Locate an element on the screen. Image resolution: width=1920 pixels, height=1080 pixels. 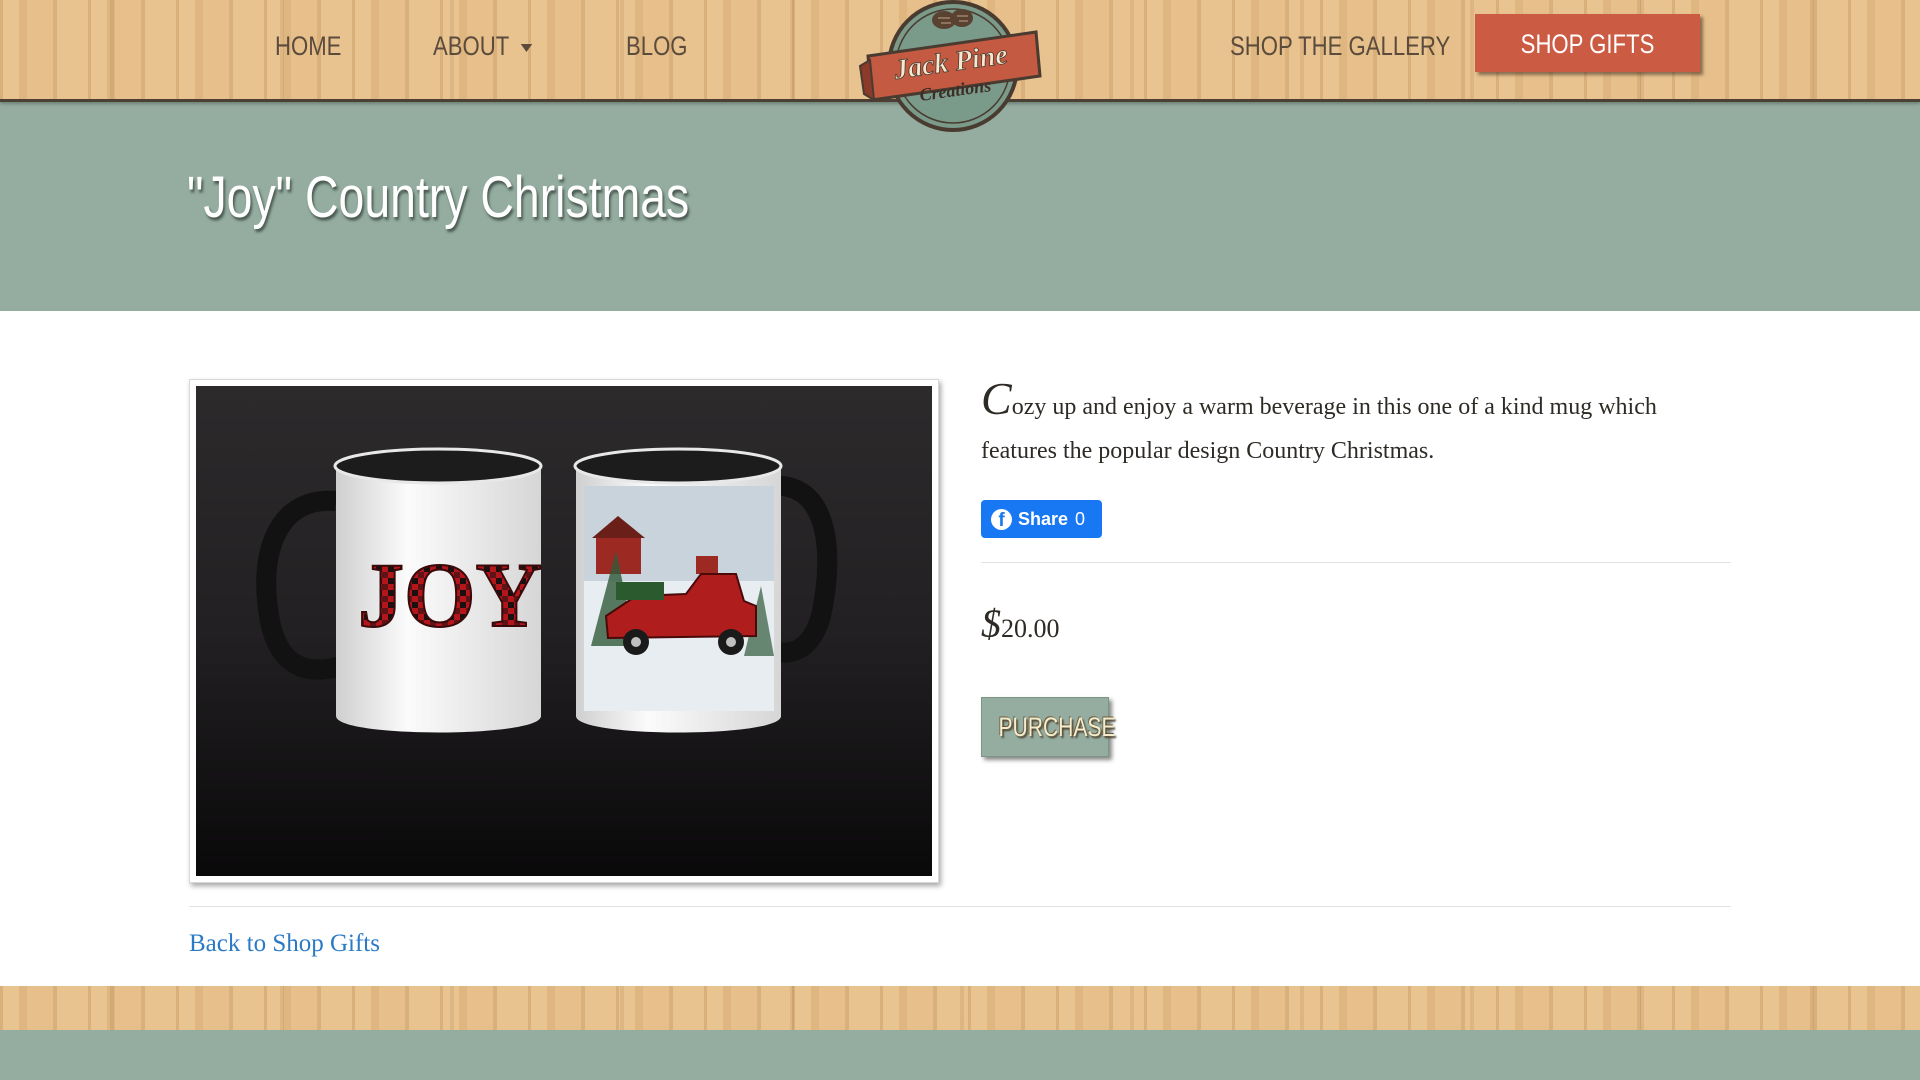
facebook-icon: f is located at coordinates (1001, 519).